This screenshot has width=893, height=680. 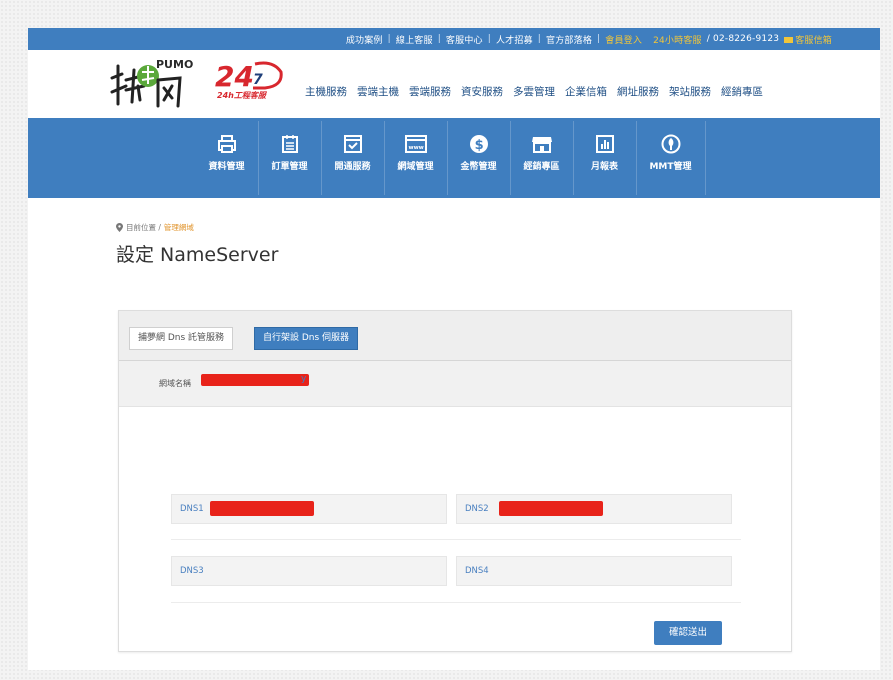 I want to click on dns2-value-redacted, so click(x=551, y=508).